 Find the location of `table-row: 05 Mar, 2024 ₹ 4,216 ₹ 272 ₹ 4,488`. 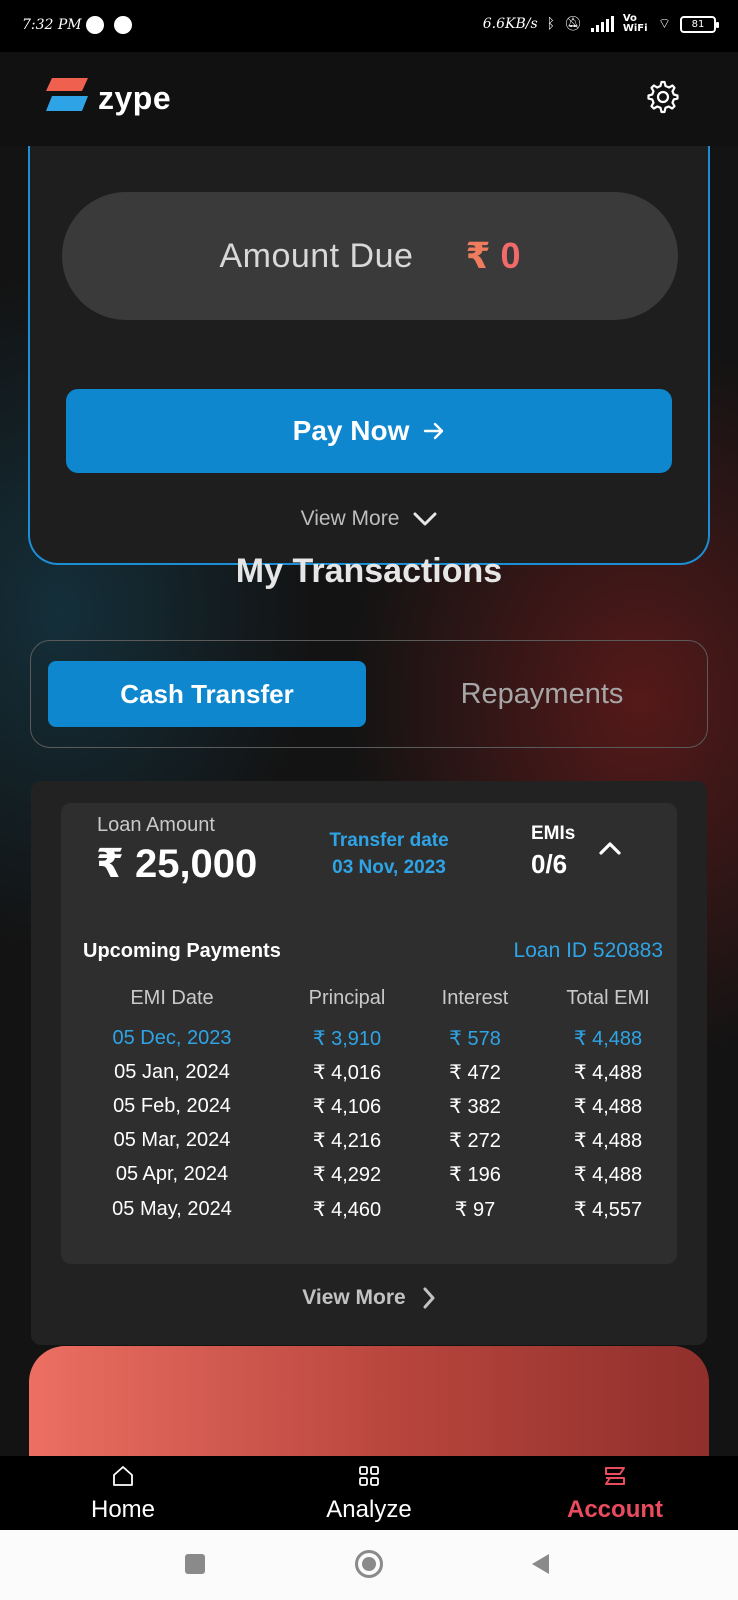

table-row: 05 Mar, 2024 ₹ 4,216 ₹ 272 ₹ 4,488 is located at coordinates (369, 1141).